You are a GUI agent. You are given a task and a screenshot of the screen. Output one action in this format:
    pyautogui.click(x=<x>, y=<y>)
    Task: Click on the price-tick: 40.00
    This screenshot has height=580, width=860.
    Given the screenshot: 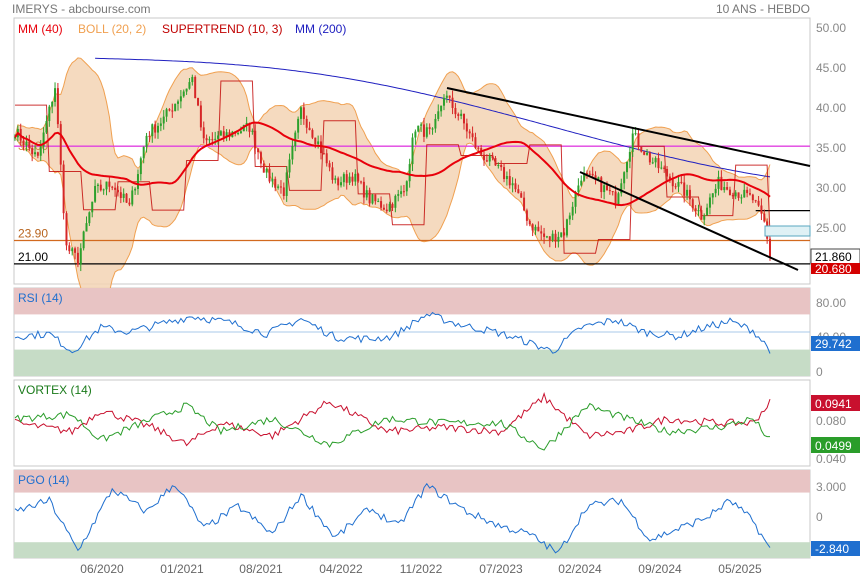 What is the action you would take?
    pyautogui.click(x=831, y=108)
    